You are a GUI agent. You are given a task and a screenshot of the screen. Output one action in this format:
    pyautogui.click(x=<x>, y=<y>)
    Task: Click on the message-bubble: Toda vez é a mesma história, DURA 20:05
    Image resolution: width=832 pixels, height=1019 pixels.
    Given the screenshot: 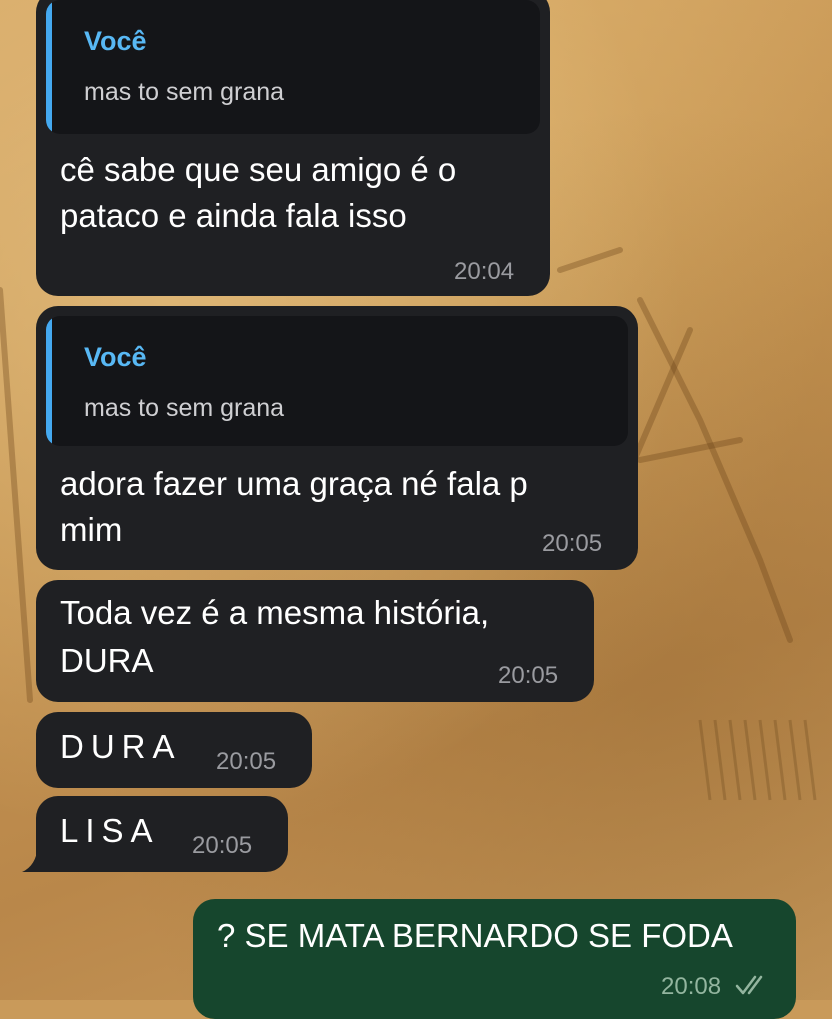 What is the action you would take?
    pyautogui.click(x=315, y=641)
    